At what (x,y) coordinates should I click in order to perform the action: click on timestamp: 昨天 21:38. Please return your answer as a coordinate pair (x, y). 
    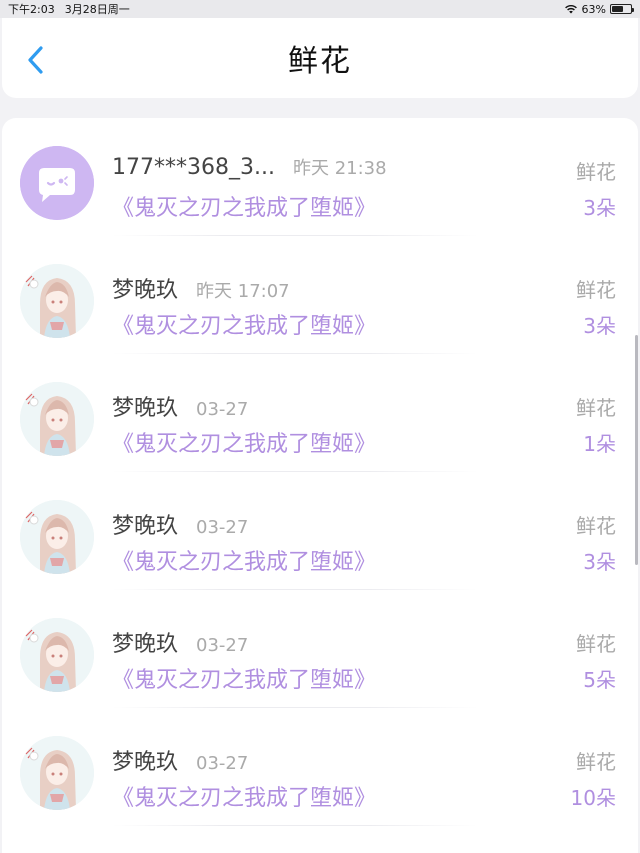
    Looking at the image, I should click on (339, 168).